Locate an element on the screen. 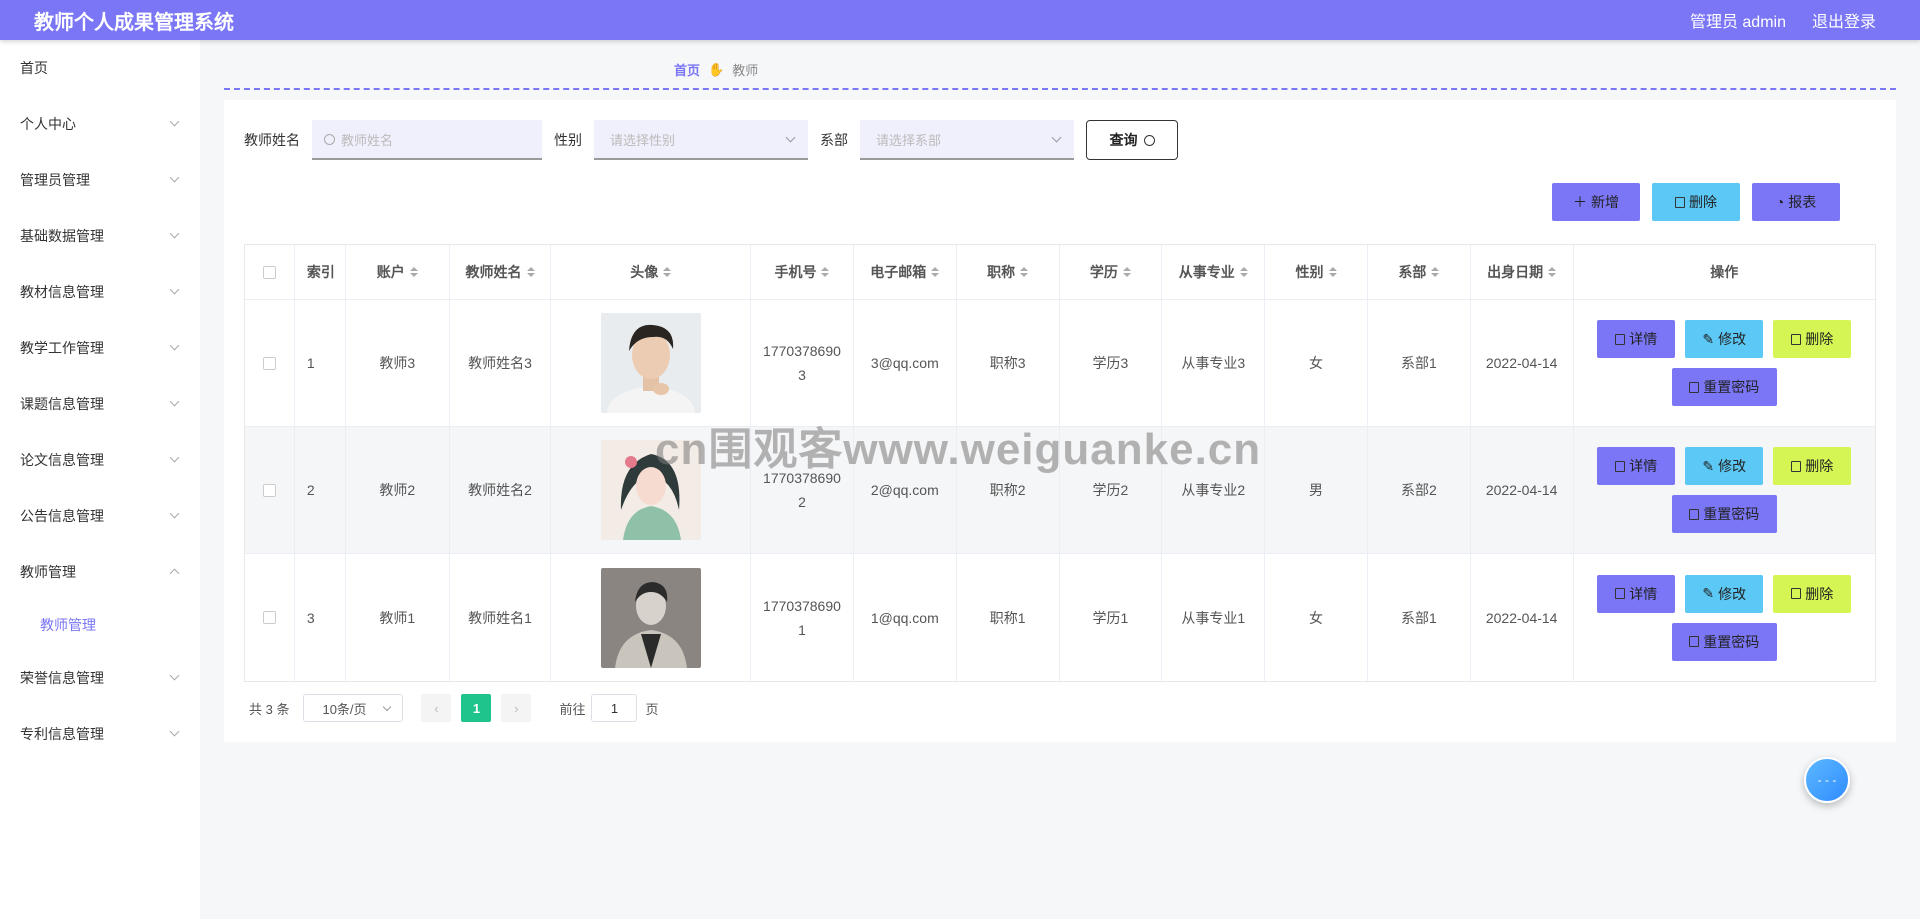 The height and width of the screenshot is (919, 1920). header-dept: 系部 is located at coordinates (1419, 272).